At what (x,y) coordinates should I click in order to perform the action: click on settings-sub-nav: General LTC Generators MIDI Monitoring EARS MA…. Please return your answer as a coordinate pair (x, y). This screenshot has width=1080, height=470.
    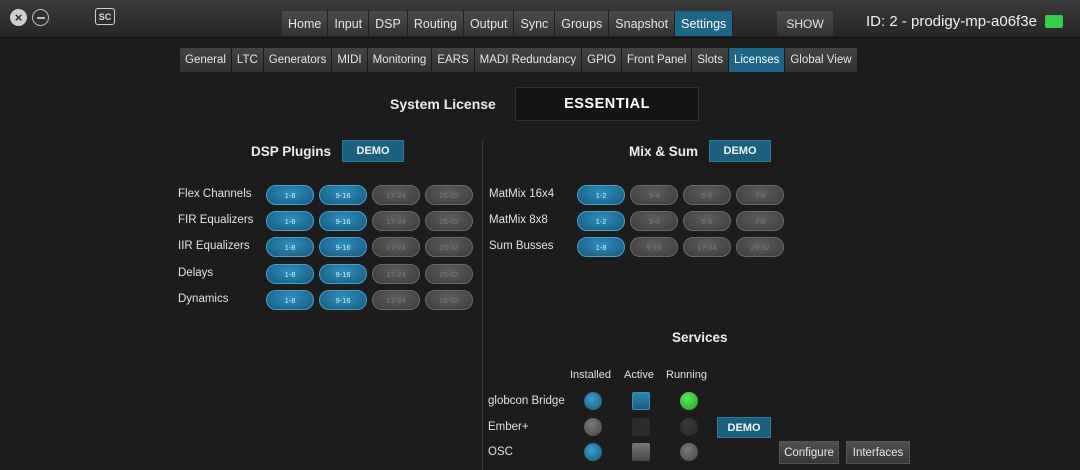
    Looking at the image, I should click on (519, 60).